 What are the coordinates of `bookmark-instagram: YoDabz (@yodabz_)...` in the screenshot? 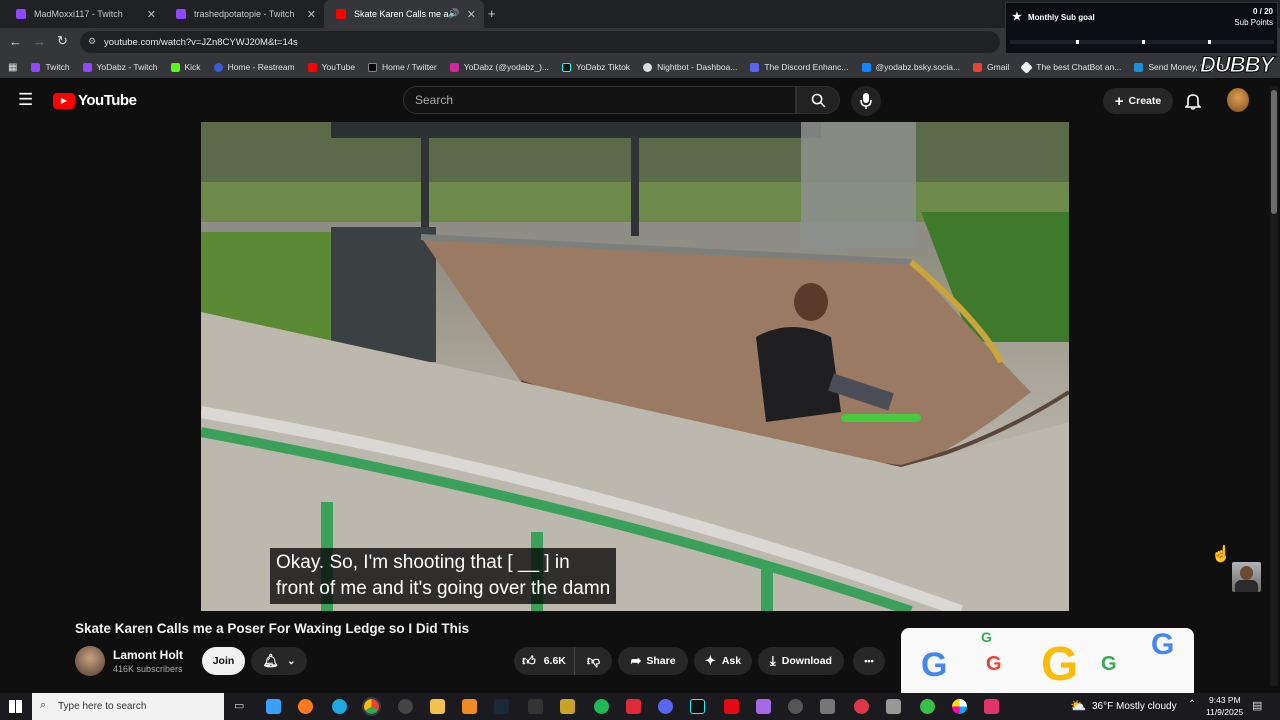 It's located at (499, 67).